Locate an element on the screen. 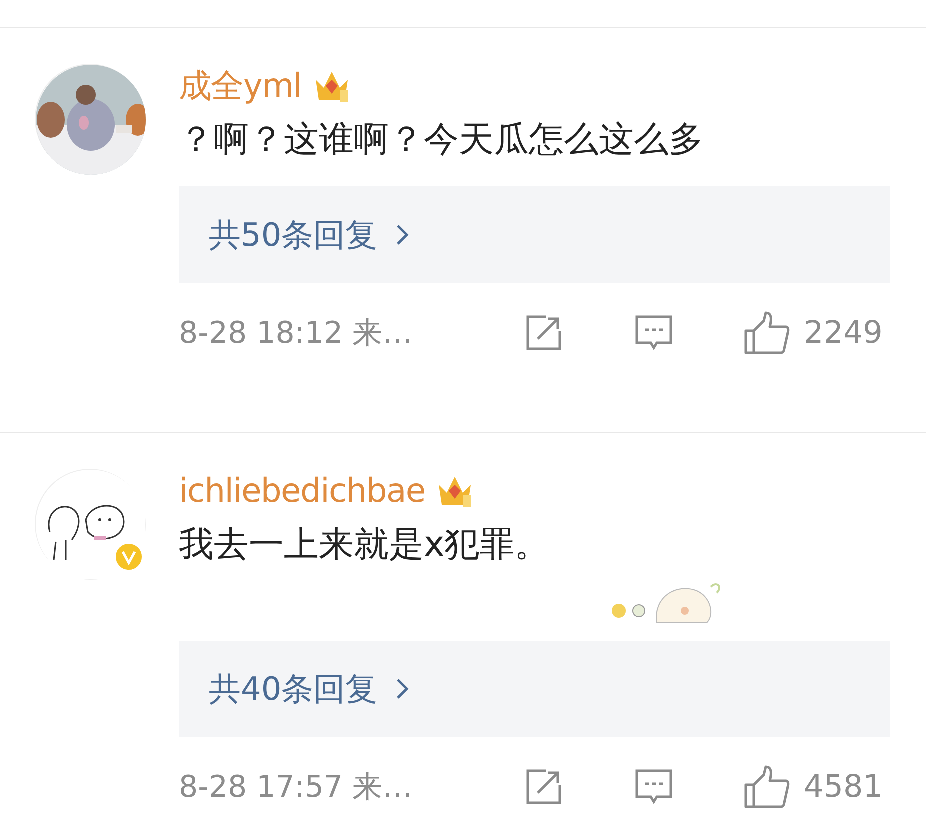 This screenshot has height=838, width=926. view-replies-link: 共40条回复 is located at coordinates (534, 689).